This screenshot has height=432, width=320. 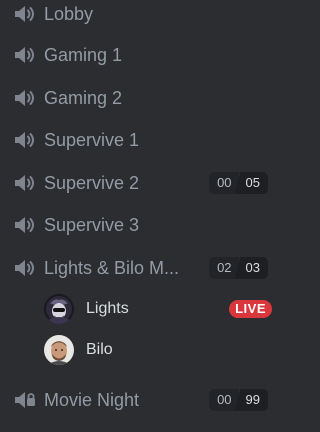 What do you see at coordinates (141, 98) in the screenshot?
I see `voice-channel-gaming-2: Gaming 2` at bounding box center [141, 98].